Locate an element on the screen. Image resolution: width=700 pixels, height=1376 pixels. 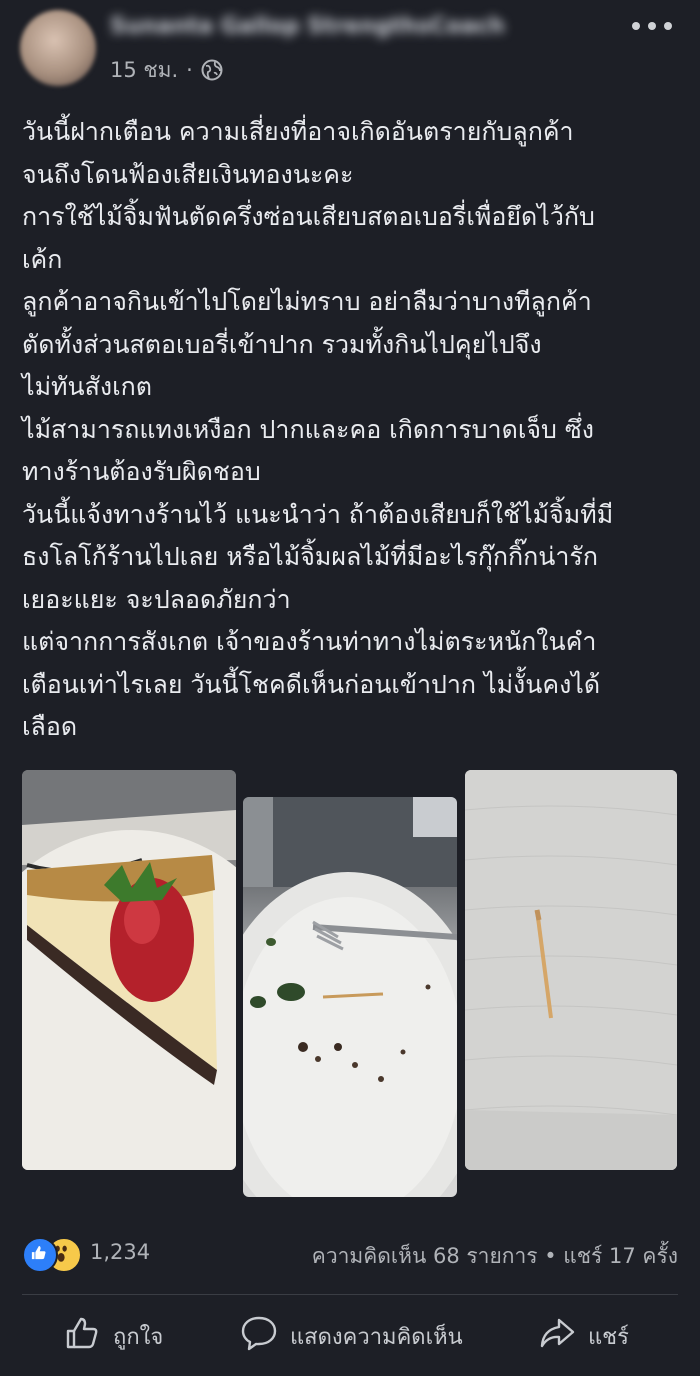
author-name: Sunanta Gallop StrengthsCoach is located at coordinates (320, 28).